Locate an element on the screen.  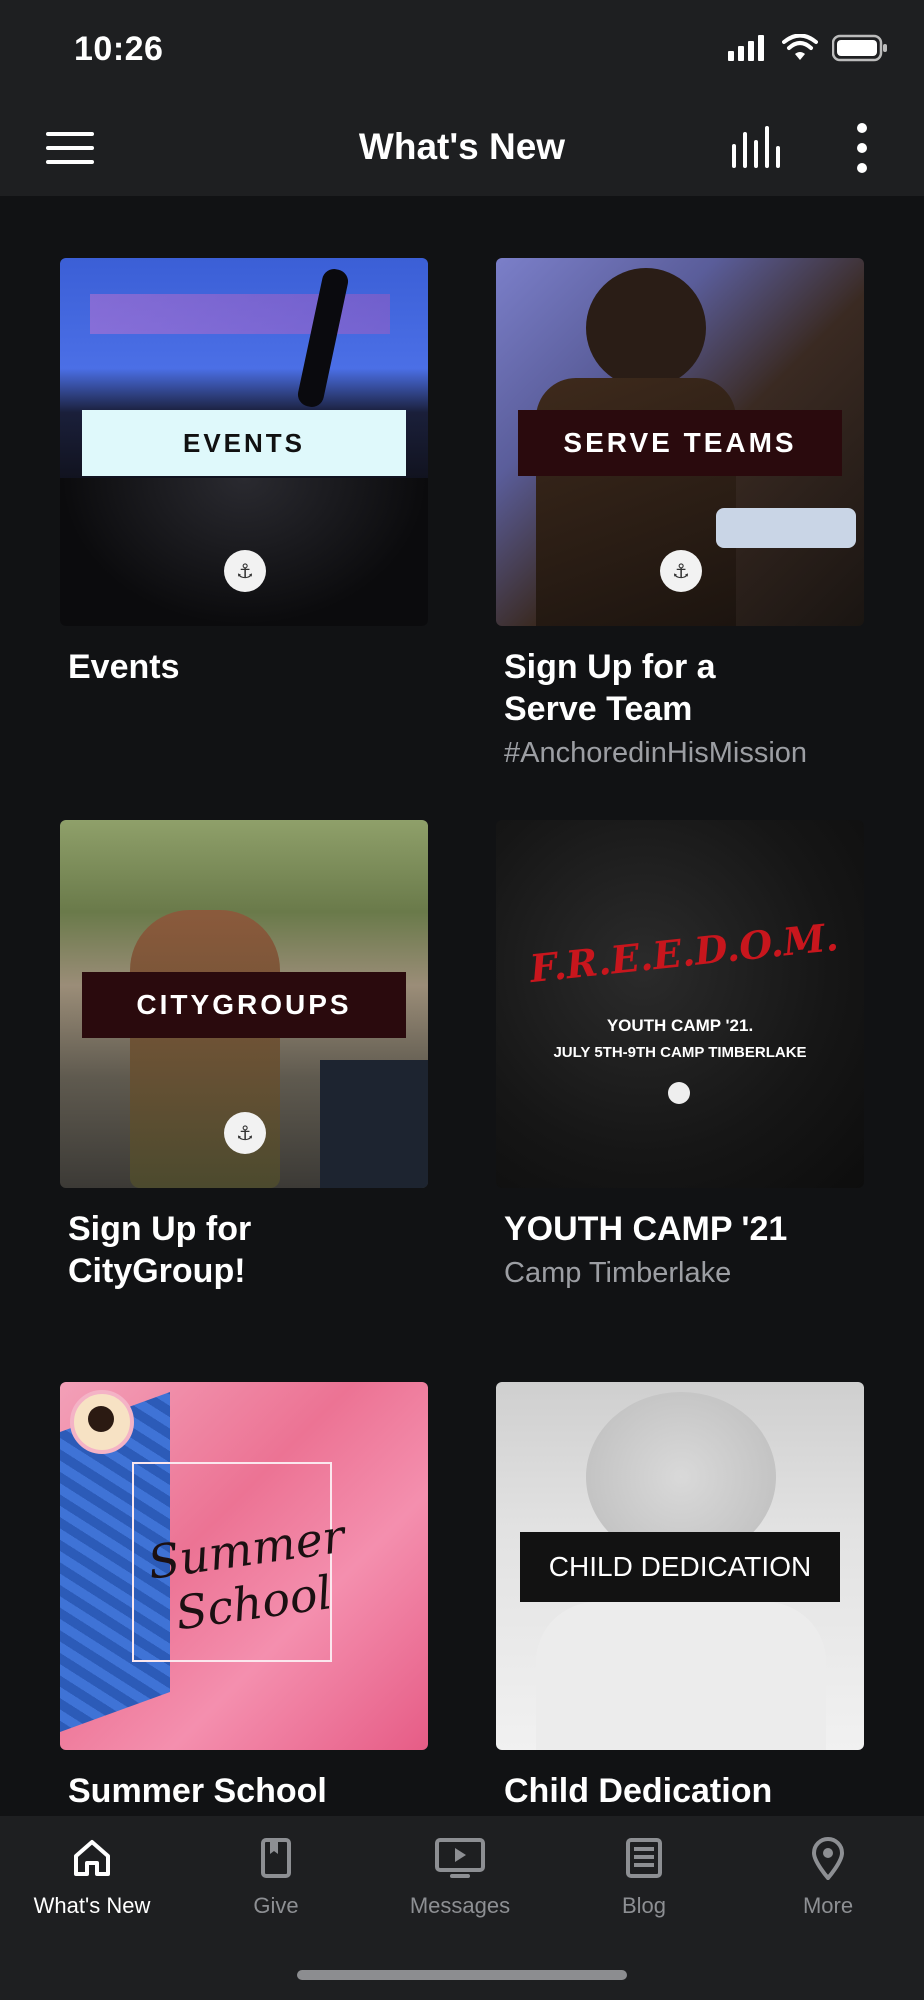
tab-label: More is located at coordinates (828, 1905).